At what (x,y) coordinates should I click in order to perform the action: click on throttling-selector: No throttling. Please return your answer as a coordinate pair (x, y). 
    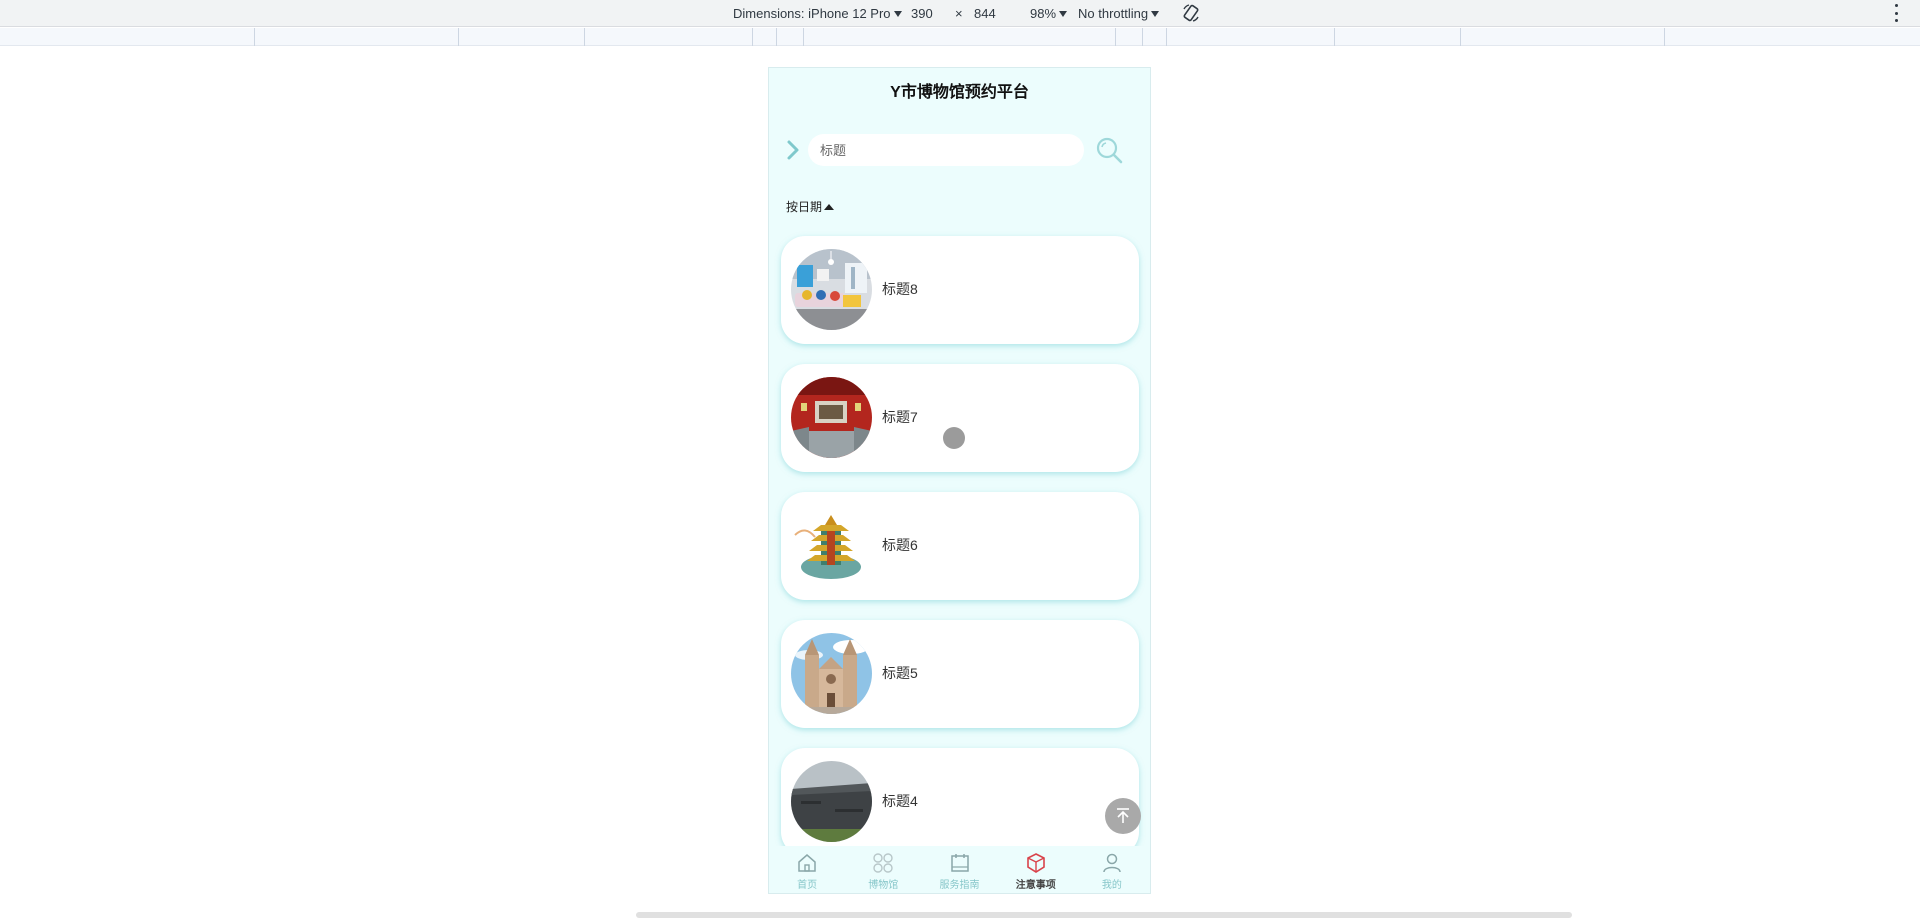
    Looking at the image, I should click on (1119, 13).